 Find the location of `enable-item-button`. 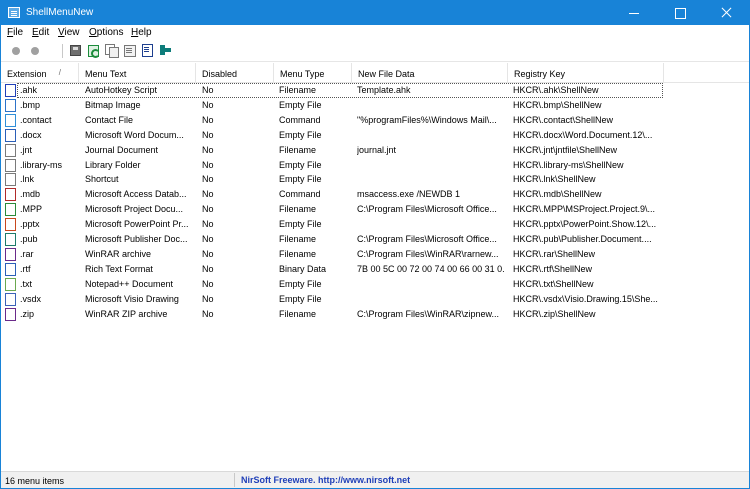

enable-item-button is located at coordinates (16, 51).